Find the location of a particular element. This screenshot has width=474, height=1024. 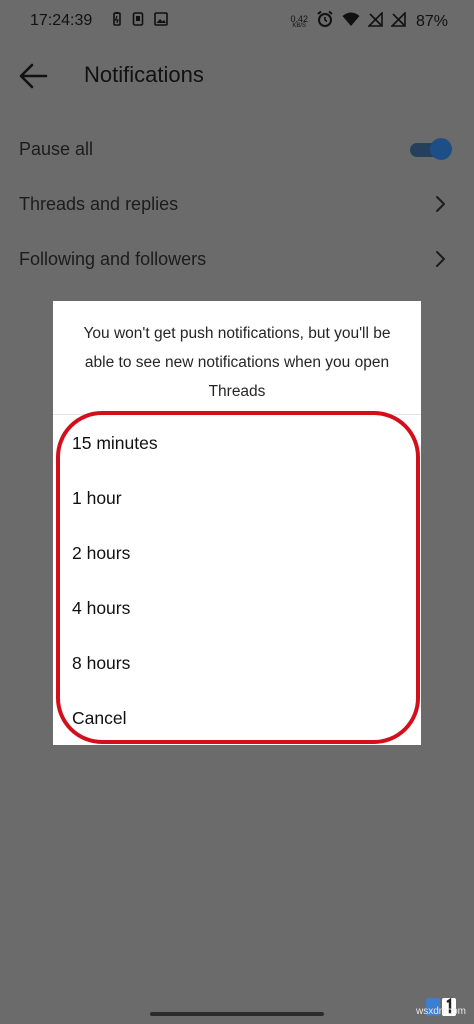

option-4-hours: 4 hours is located at coordinates (237, 608).